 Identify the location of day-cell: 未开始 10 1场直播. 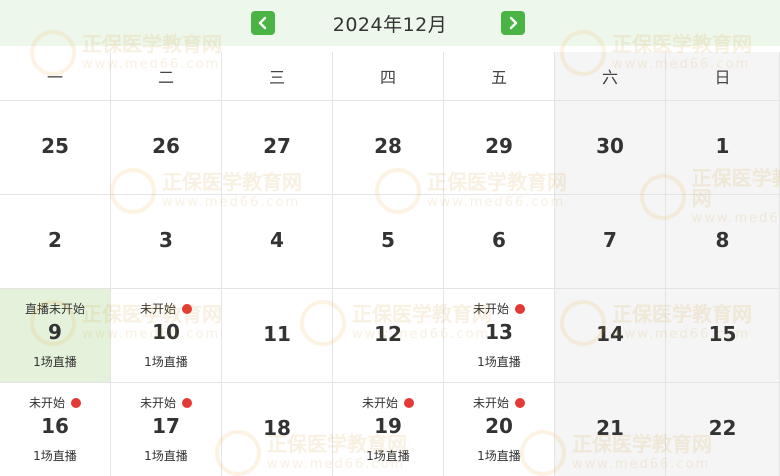
(166, 335).